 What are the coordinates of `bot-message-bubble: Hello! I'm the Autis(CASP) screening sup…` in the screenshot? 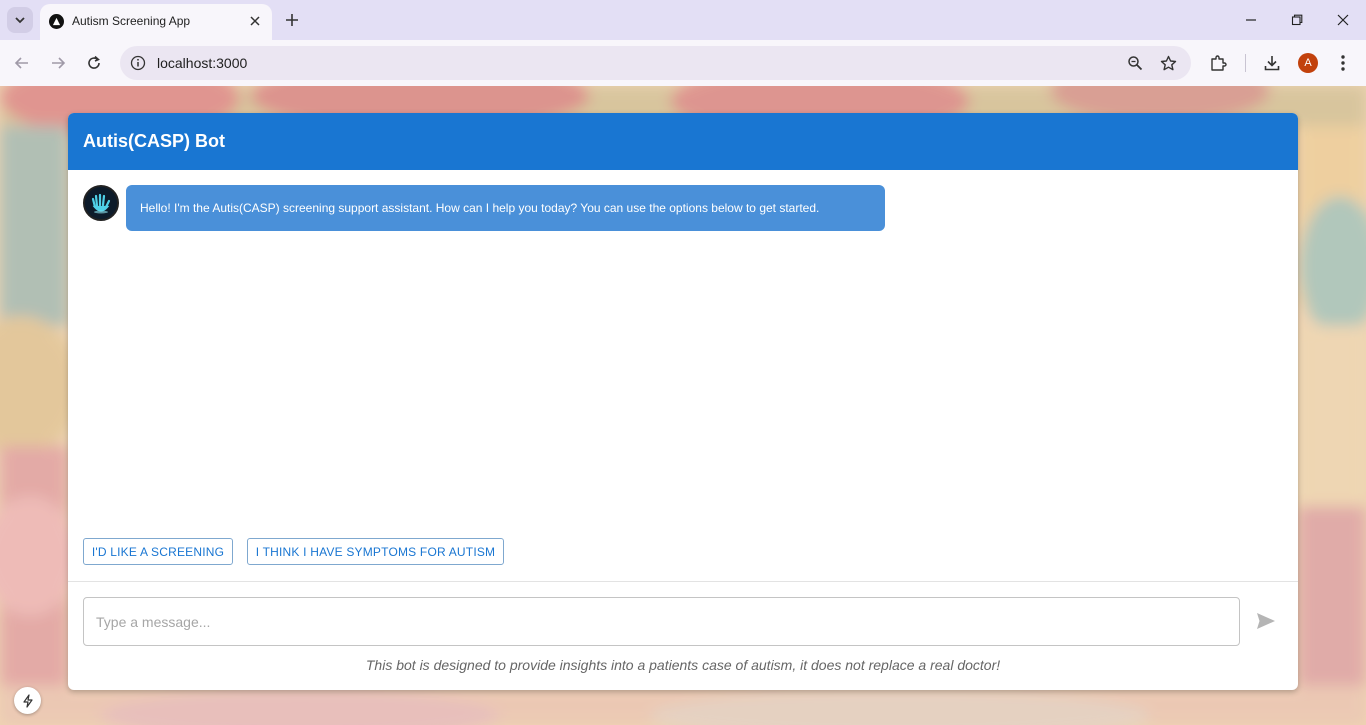 It's located at (505, 208).